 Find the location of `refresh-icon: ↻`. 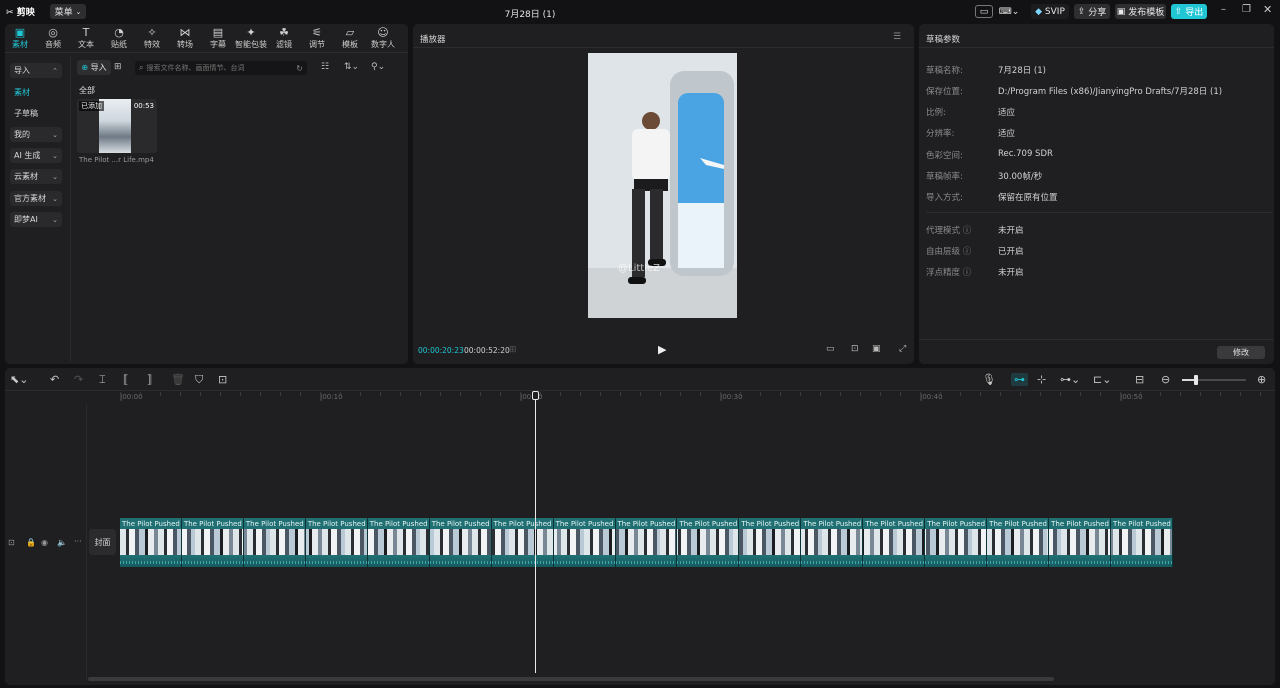

refresh-icon: ↻ is located at coordinates (299, 68).